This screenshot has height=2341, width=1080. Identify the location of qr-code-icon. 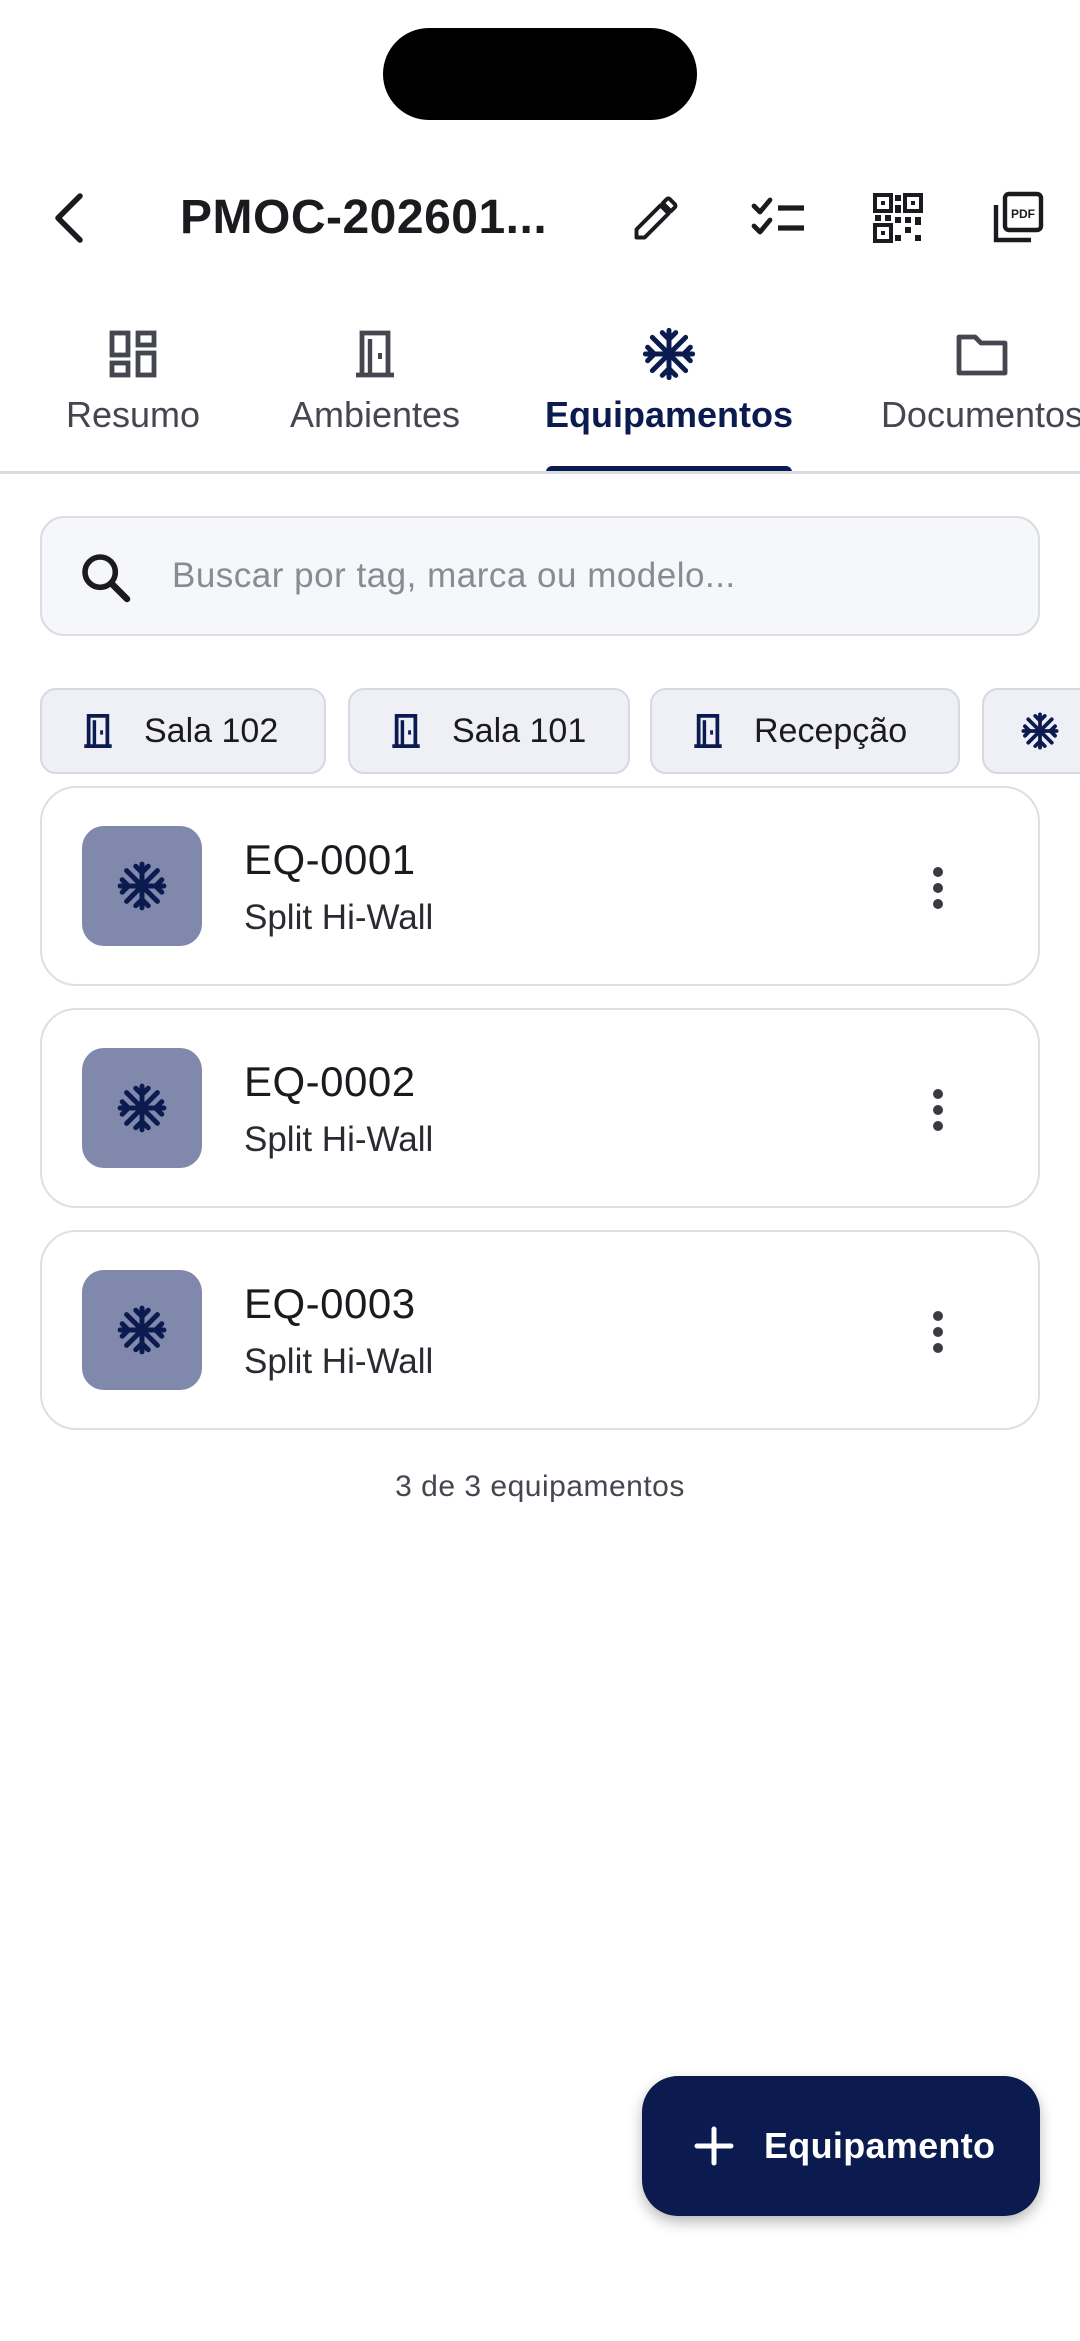
(898, 218).